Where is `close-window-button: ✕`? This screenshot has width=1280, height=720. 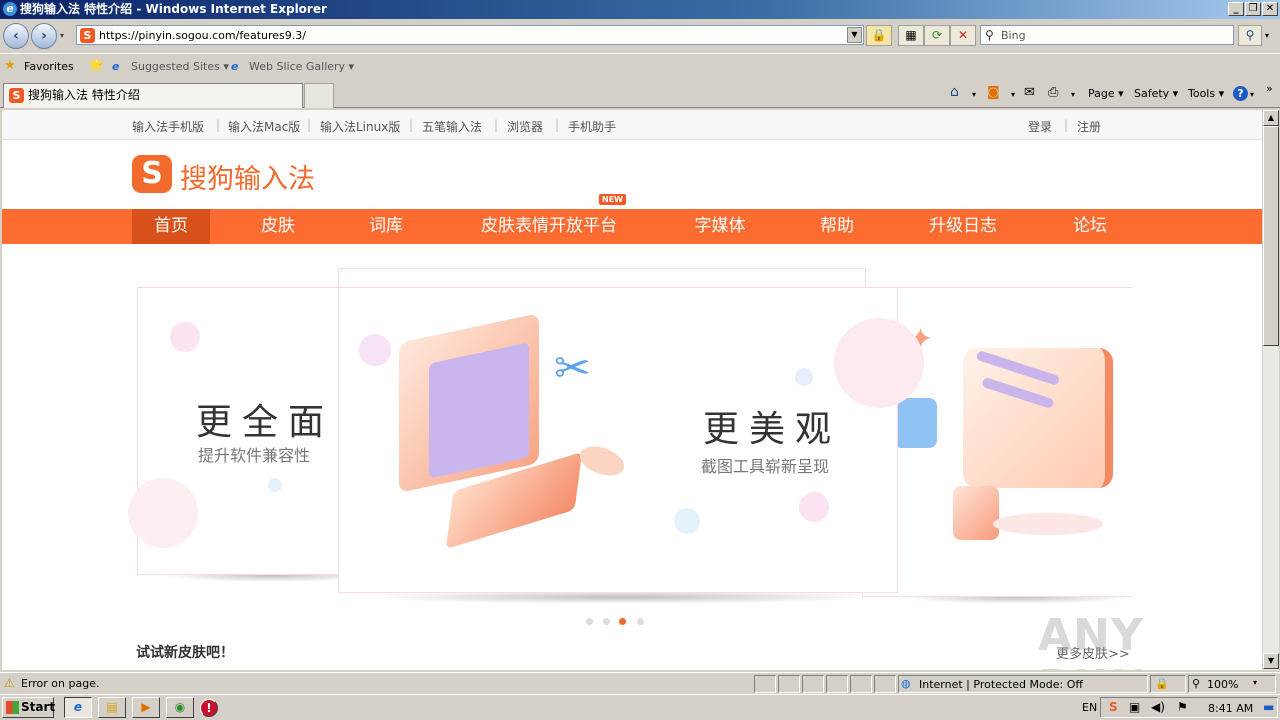 close-window-button: ✕ is located at coordinates (1270, 9).